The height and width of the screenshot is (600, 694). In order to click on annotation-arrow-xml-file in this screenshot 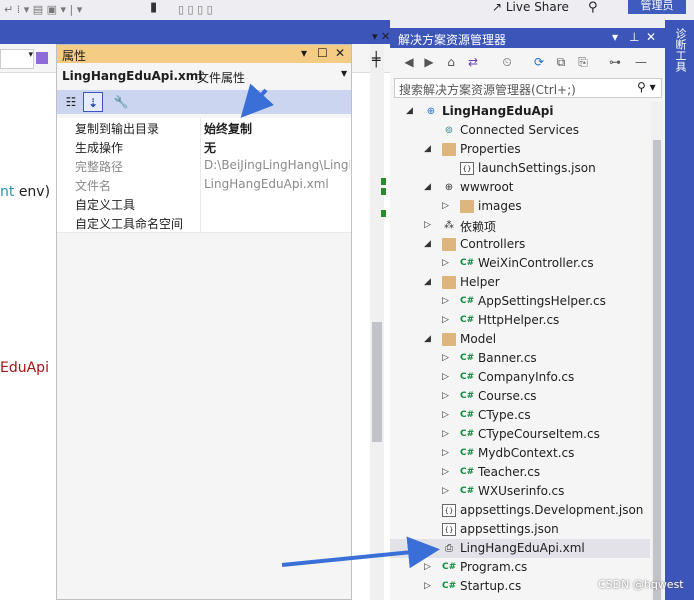, I will do `click(360, 552)`.